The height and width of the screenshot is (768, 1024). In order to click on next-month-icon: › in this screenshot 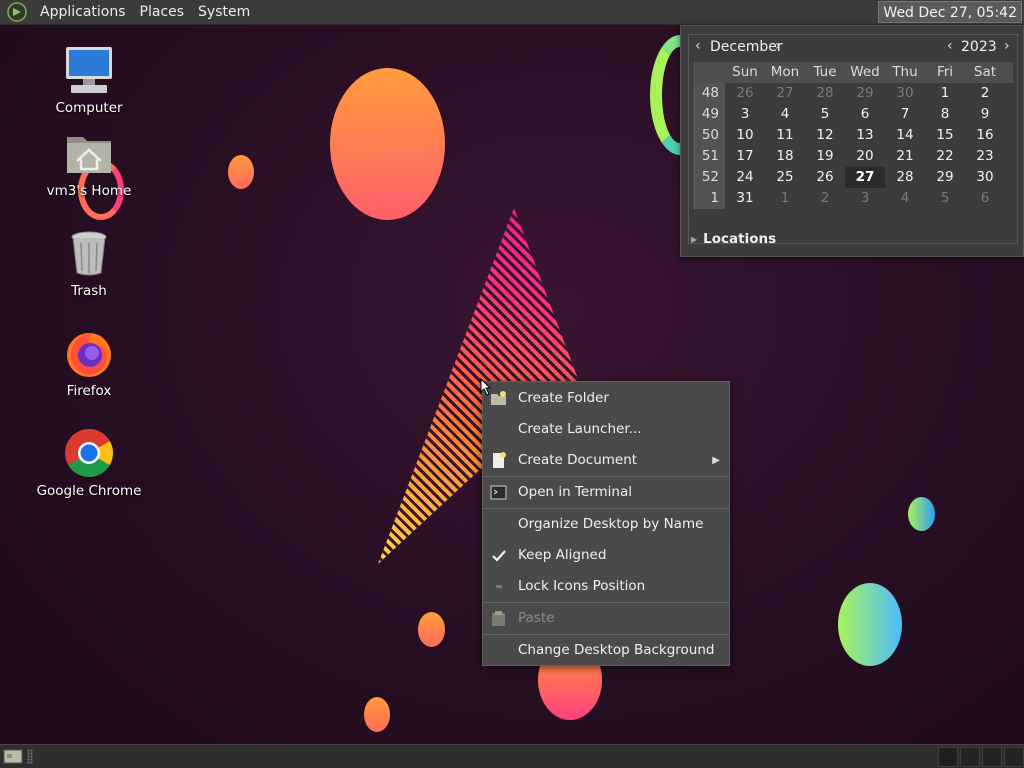, I will do `click(778, 46)`.